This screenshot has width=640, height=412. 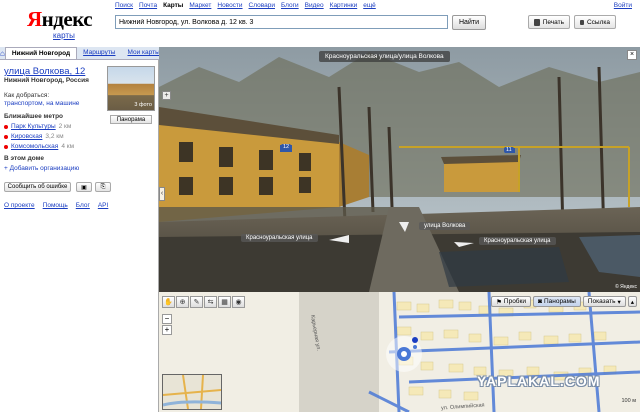 What do you see at coordinates (286, 147) in the screenshot?
I see `house-number-plate: 12` at bounding box center [286, 147].